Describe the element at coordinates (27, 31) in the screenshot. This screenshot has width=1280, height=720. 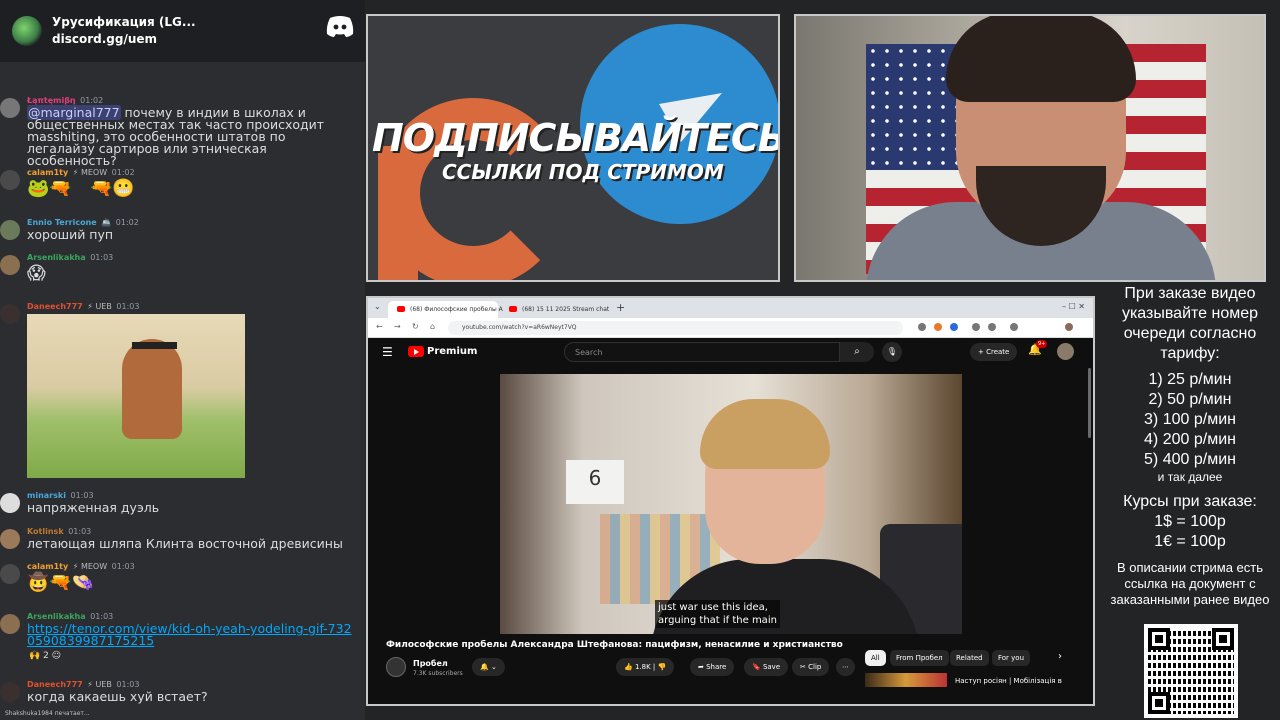
I see `server-icon` at that location.